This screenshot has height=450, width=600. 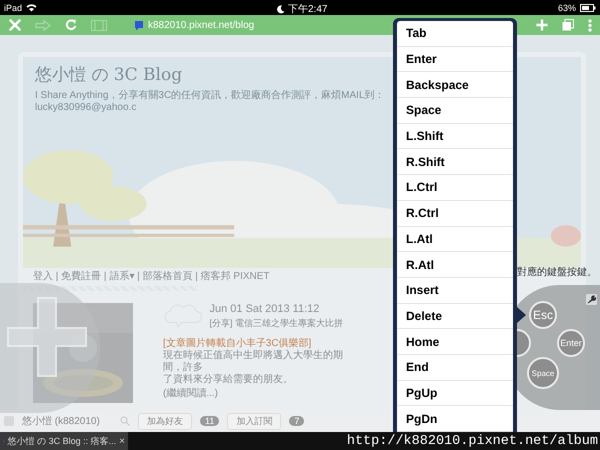 I want to click on reload-icon, so click(x=71, y=25).